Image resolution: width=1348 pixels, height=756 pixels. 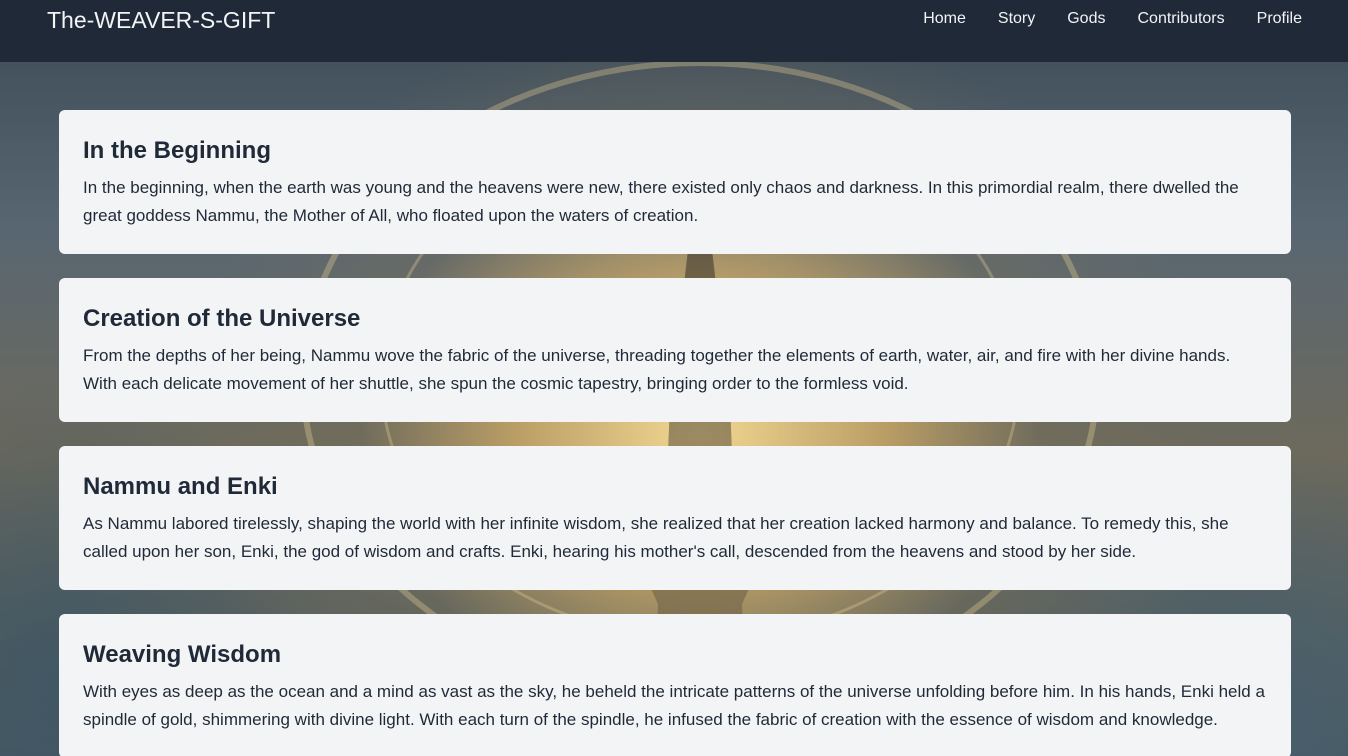 I want to click on card-title: In the Beginning, so click(x=177, y=150).